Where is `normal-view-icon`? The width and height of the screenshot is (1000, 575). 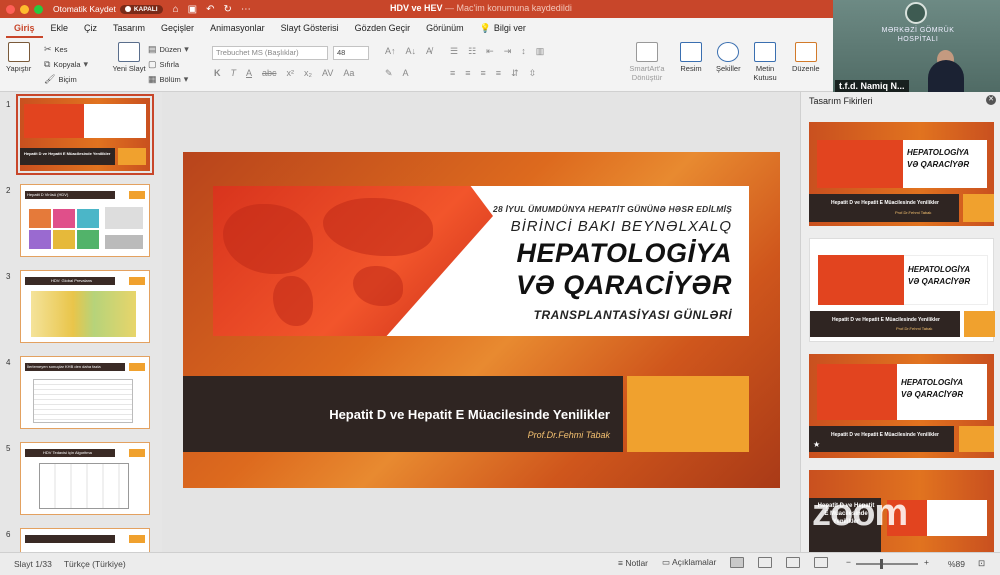 normal-view-icon is located at coordinates (737, 562).